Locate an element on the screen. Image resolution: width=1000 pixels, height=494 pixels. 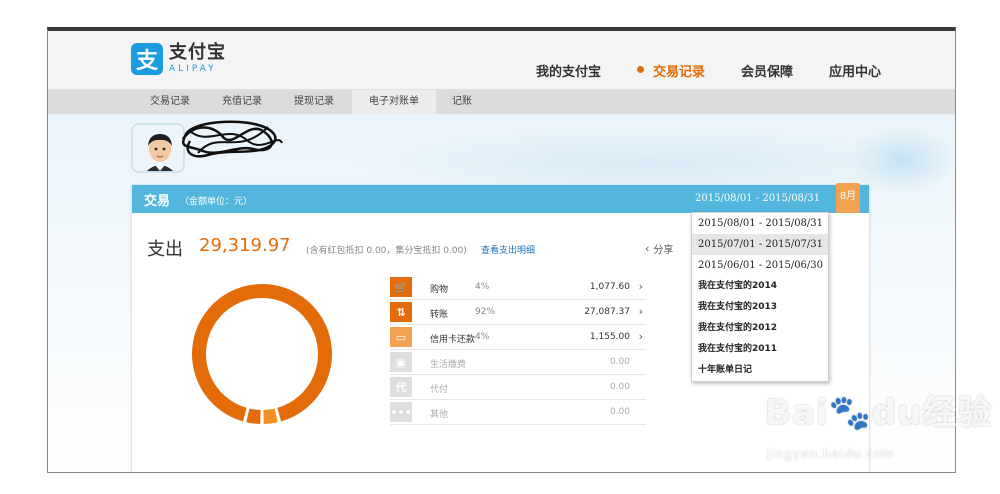
pay-for-others-icon: 代 is located at coordinates (401, 387).